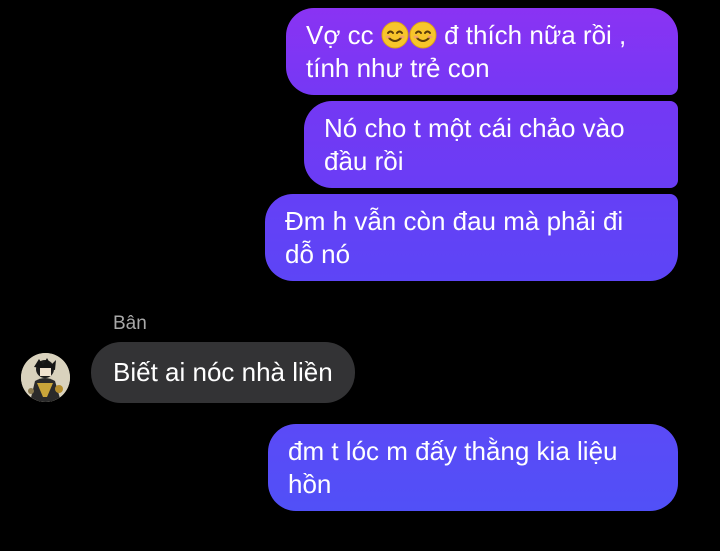 The width and height of the screenshot is (720, 551). I want to click on avatar-image, so click(45, 377).